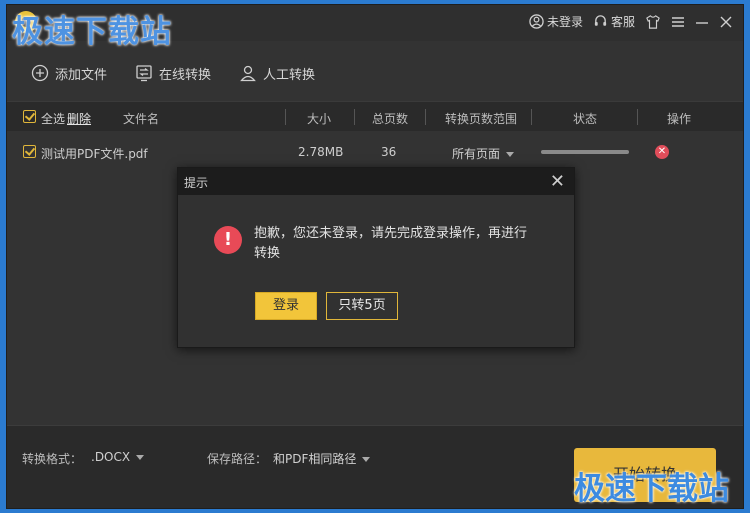  Describe the element at coordinates (52, 459) in the screenshot. I see `format-label: 转换格式：` at that location.